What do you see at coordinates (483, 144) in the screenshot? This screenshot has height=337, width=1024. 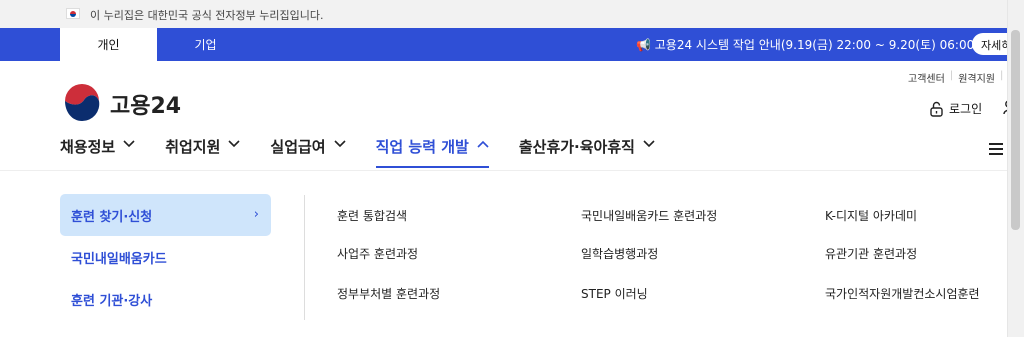 I see `chevron-up-icon` at bounding box center [483, 144].